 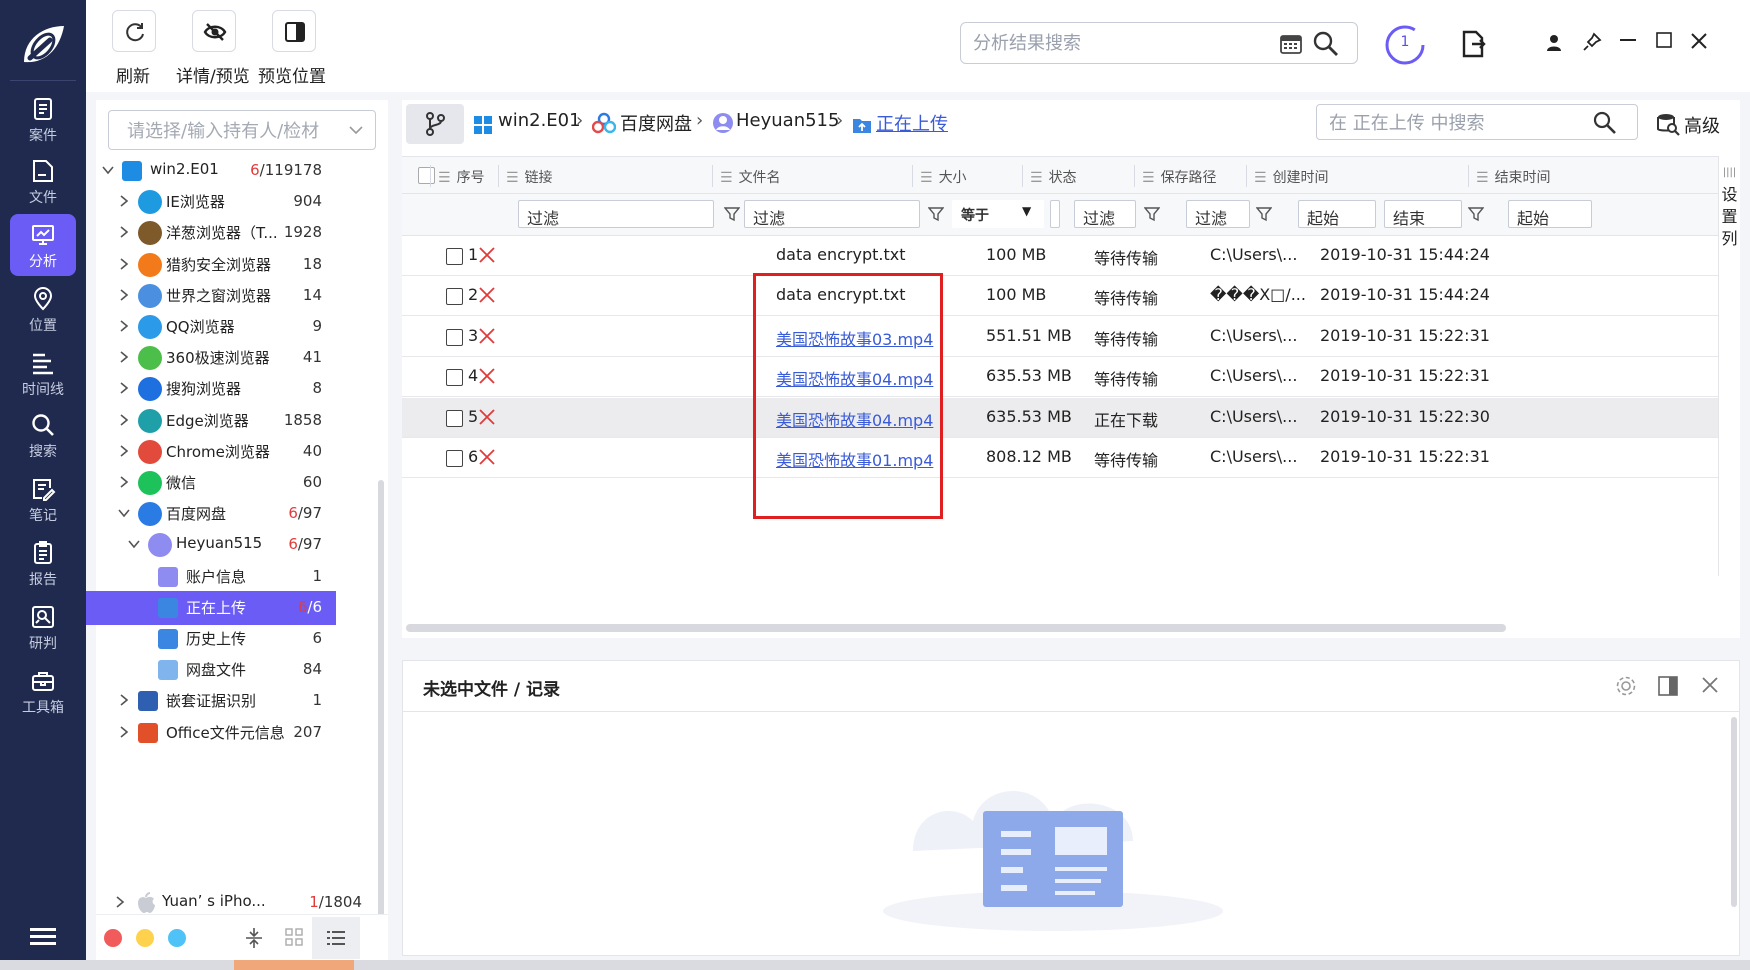 I want to click on nav-item-file: 文件, so click(x=43, y=181).